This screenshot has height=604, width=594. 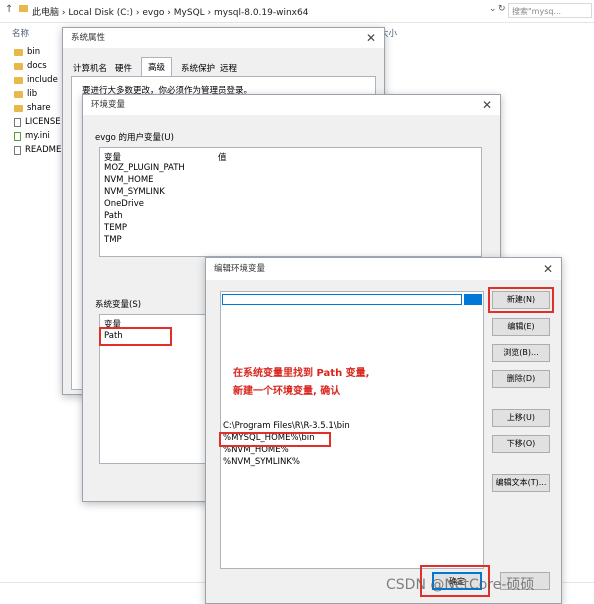 What do you see at coordinates (287, 391) in the screenshot?
I see `annotation-line-2: 新建一个环境变量, 确认` at bounding box center [287, 391].